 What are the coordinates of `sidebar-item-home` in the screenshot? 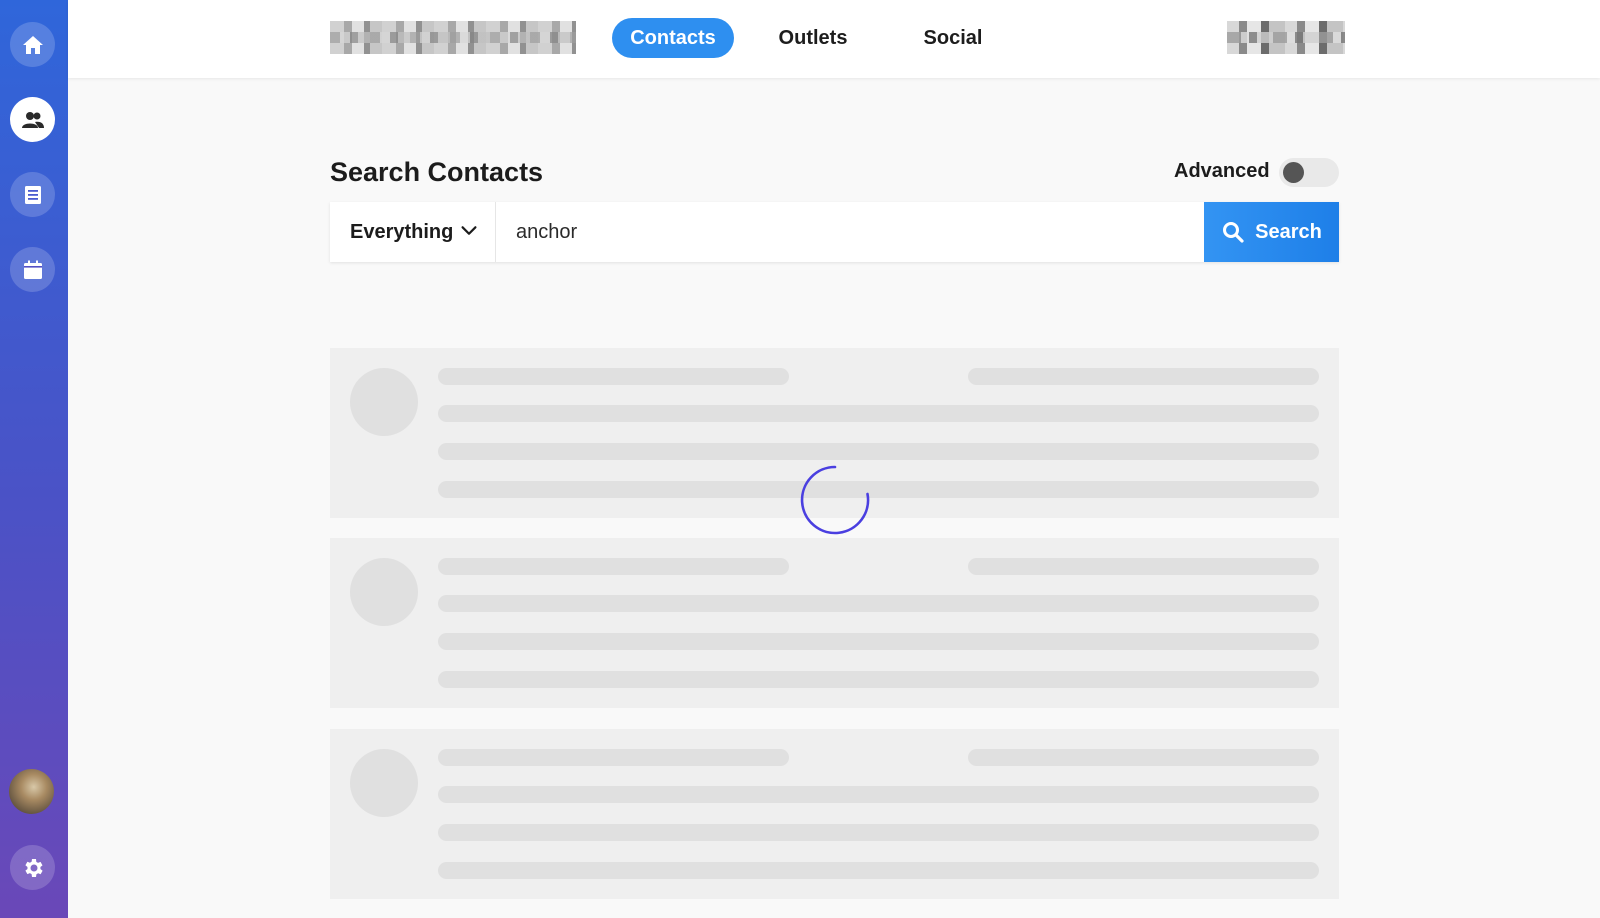 It's located at (32, 44).